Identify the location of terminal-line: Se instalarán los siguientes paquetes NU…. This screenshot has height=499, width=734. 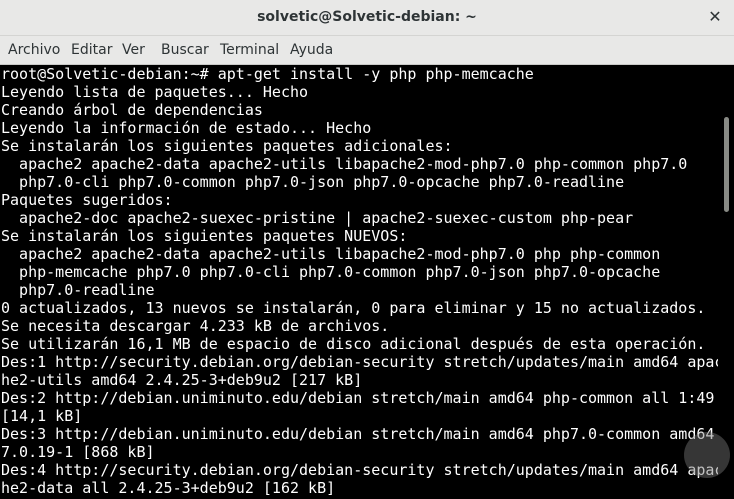
(204, 236).